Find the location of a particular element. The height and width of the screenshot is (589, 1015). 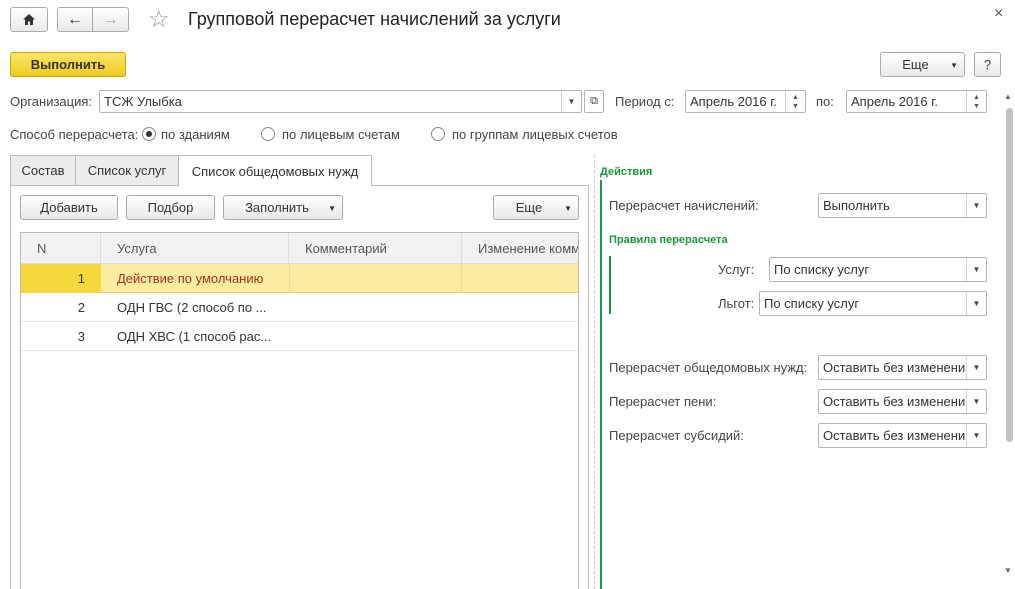

tab-label: Список услуг is located at coordinates (127, 170).